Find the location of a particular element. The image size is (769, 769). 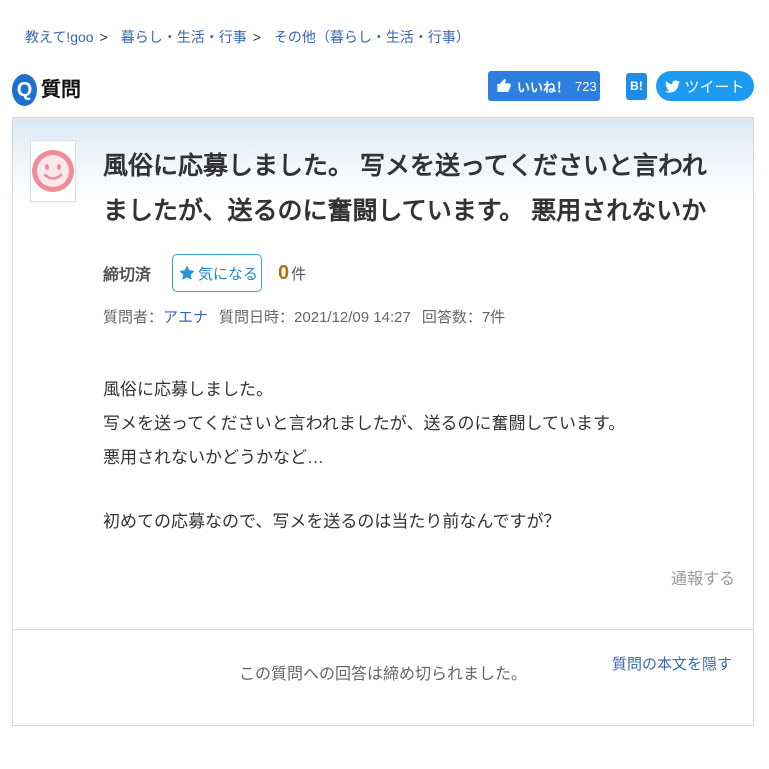

tweet-button: ツイート is located at coordinates (705, 86).